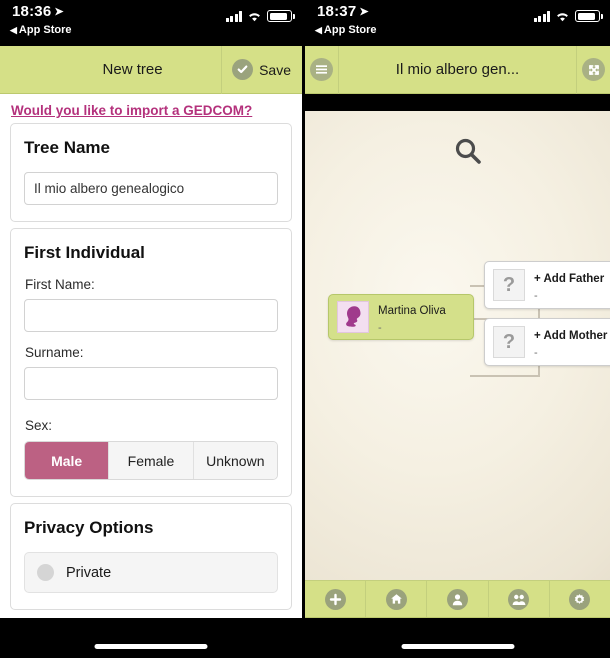 The image size is (610, 658). Describe the element at coordinates (151, 188) in the screenshot. I see `tree-name-input` at that location.